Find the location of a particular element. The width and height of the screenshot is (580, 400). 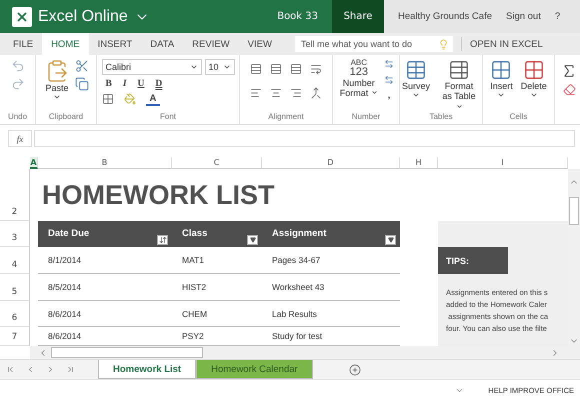

column-header: H is located at coordinates (419, 163).